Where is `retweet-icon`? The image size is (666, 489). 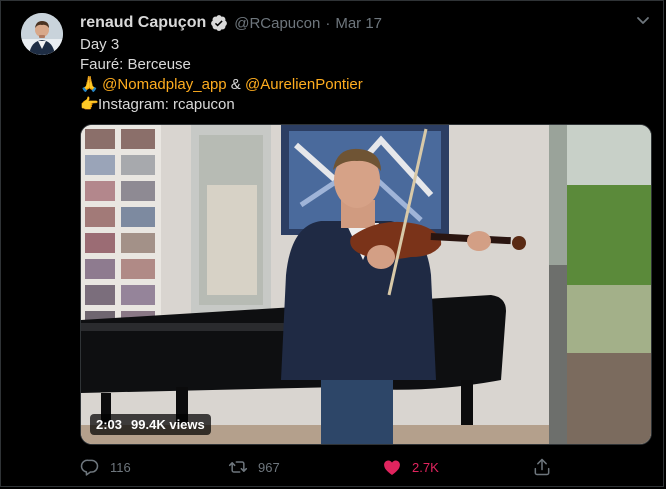 retweet-icon is located at coordinates (238, 467).